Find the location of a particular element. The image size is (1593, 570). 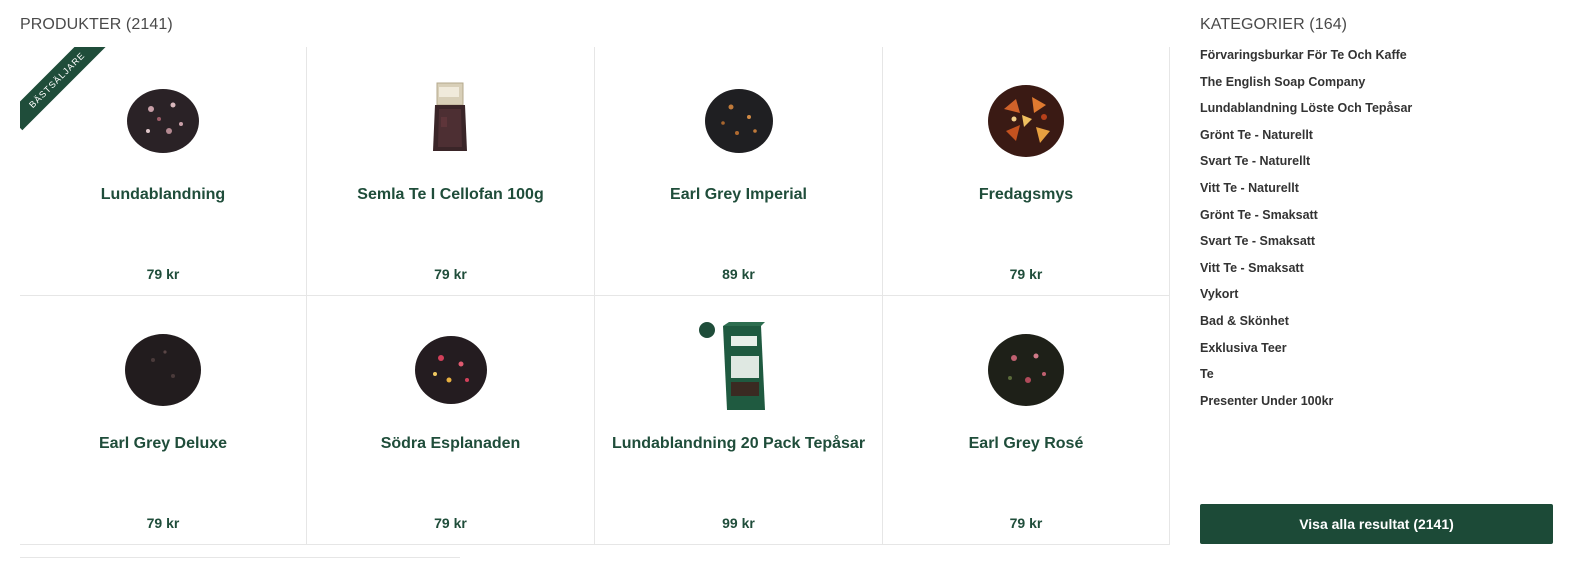

product-name: Earl Grey Deluxe is located at coordinates (163, 444).